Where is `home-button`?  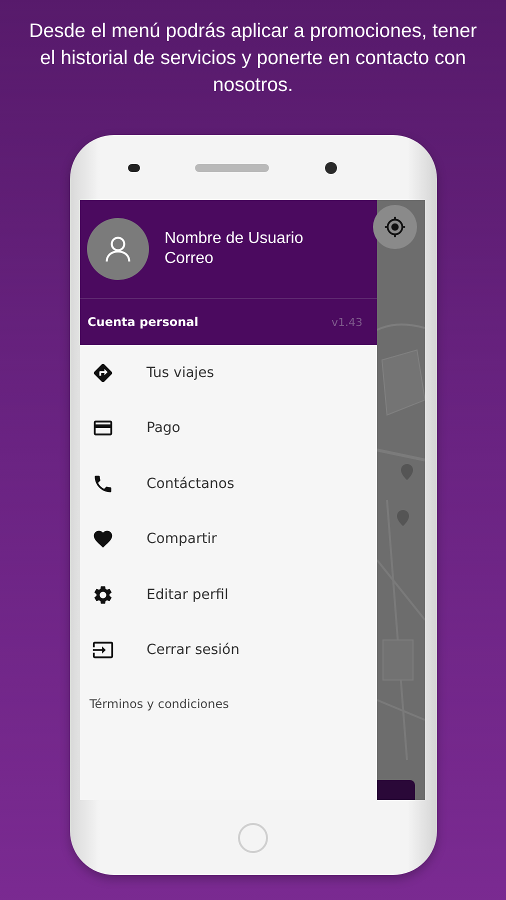
home-button is located at coordinates (253, 837).